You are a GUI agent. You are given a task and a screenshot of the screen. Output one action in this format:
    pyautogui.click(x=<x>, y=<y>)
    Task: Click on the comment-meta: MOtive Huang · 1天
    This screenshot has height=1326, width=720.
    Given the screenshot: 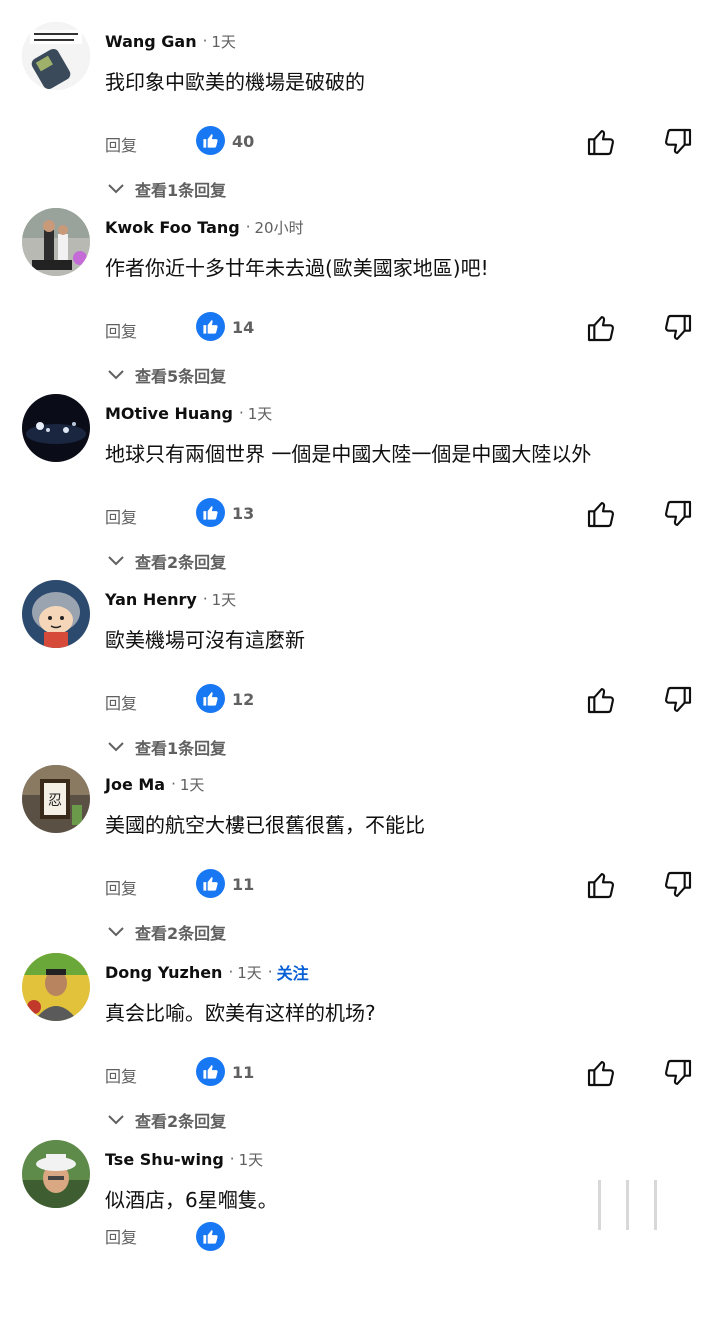 What is the action you would take?
    pyautogui.click(x=188, y=413)
    